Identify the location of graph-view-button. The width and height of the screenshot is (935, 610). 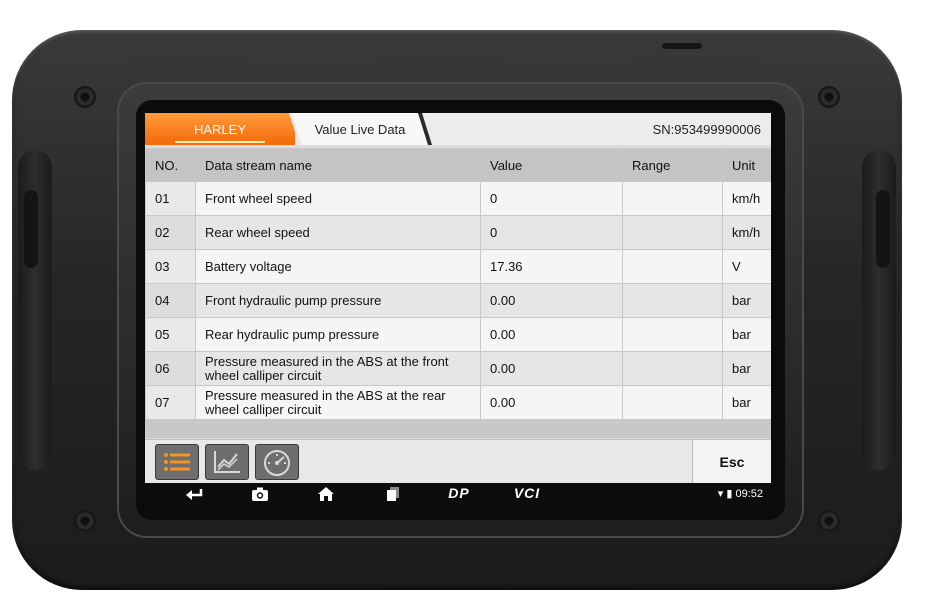
(227, 462).